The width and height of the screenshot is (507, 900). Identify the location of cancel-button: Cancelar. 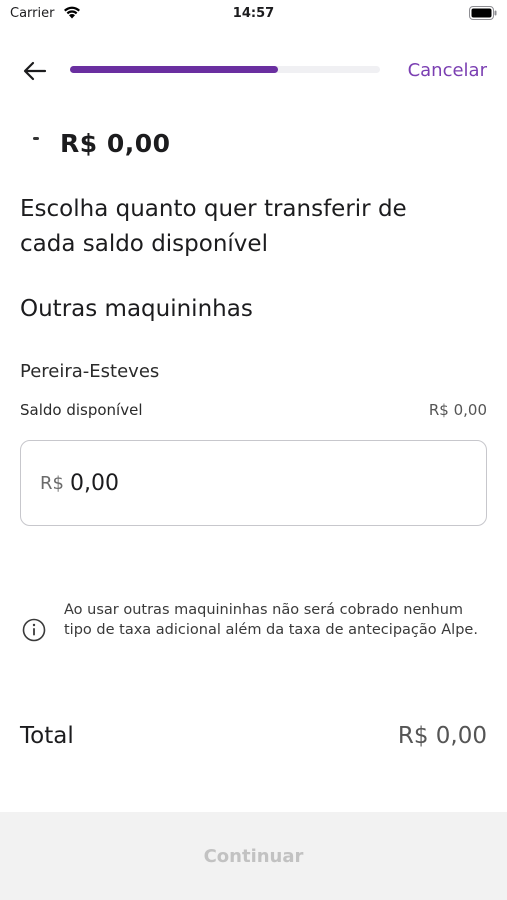
(447, 70).